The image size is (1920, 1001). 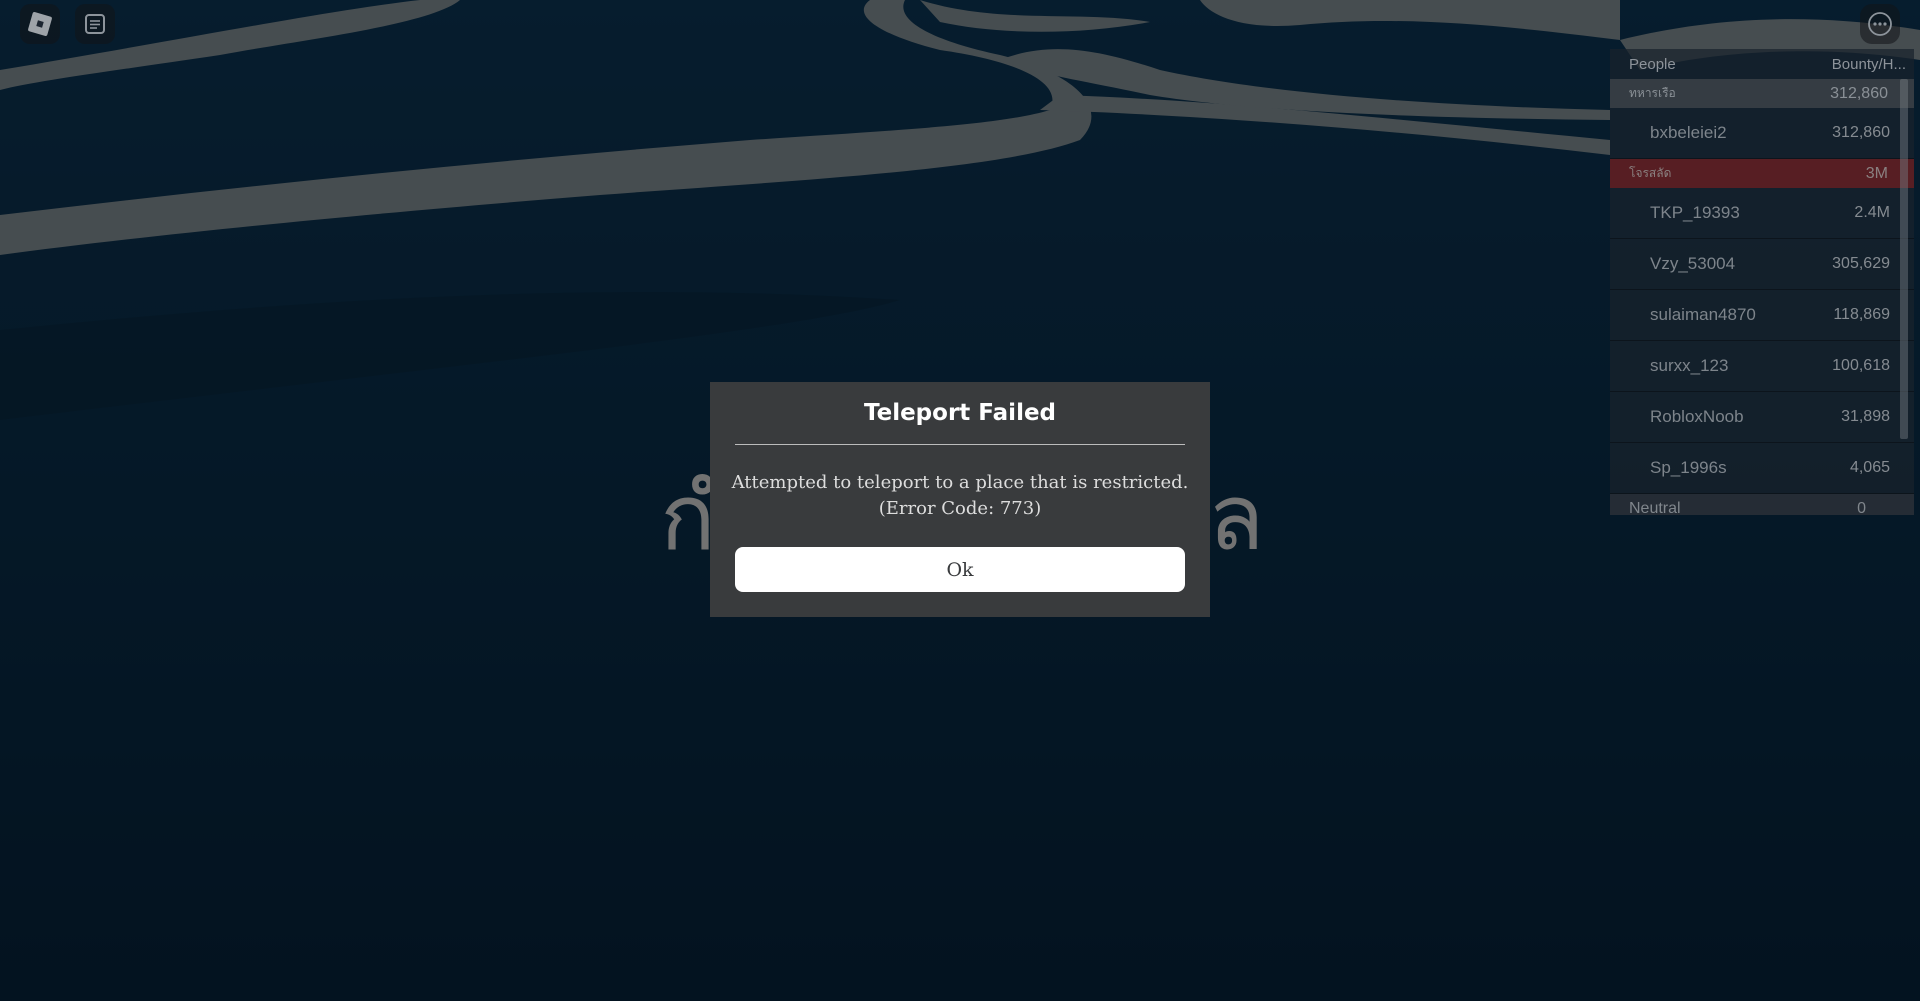 What do you see at coordinates (1695, 212) in the screenshot?
I see `player-name: TKP_19393` at bounding box center [1695, 212].